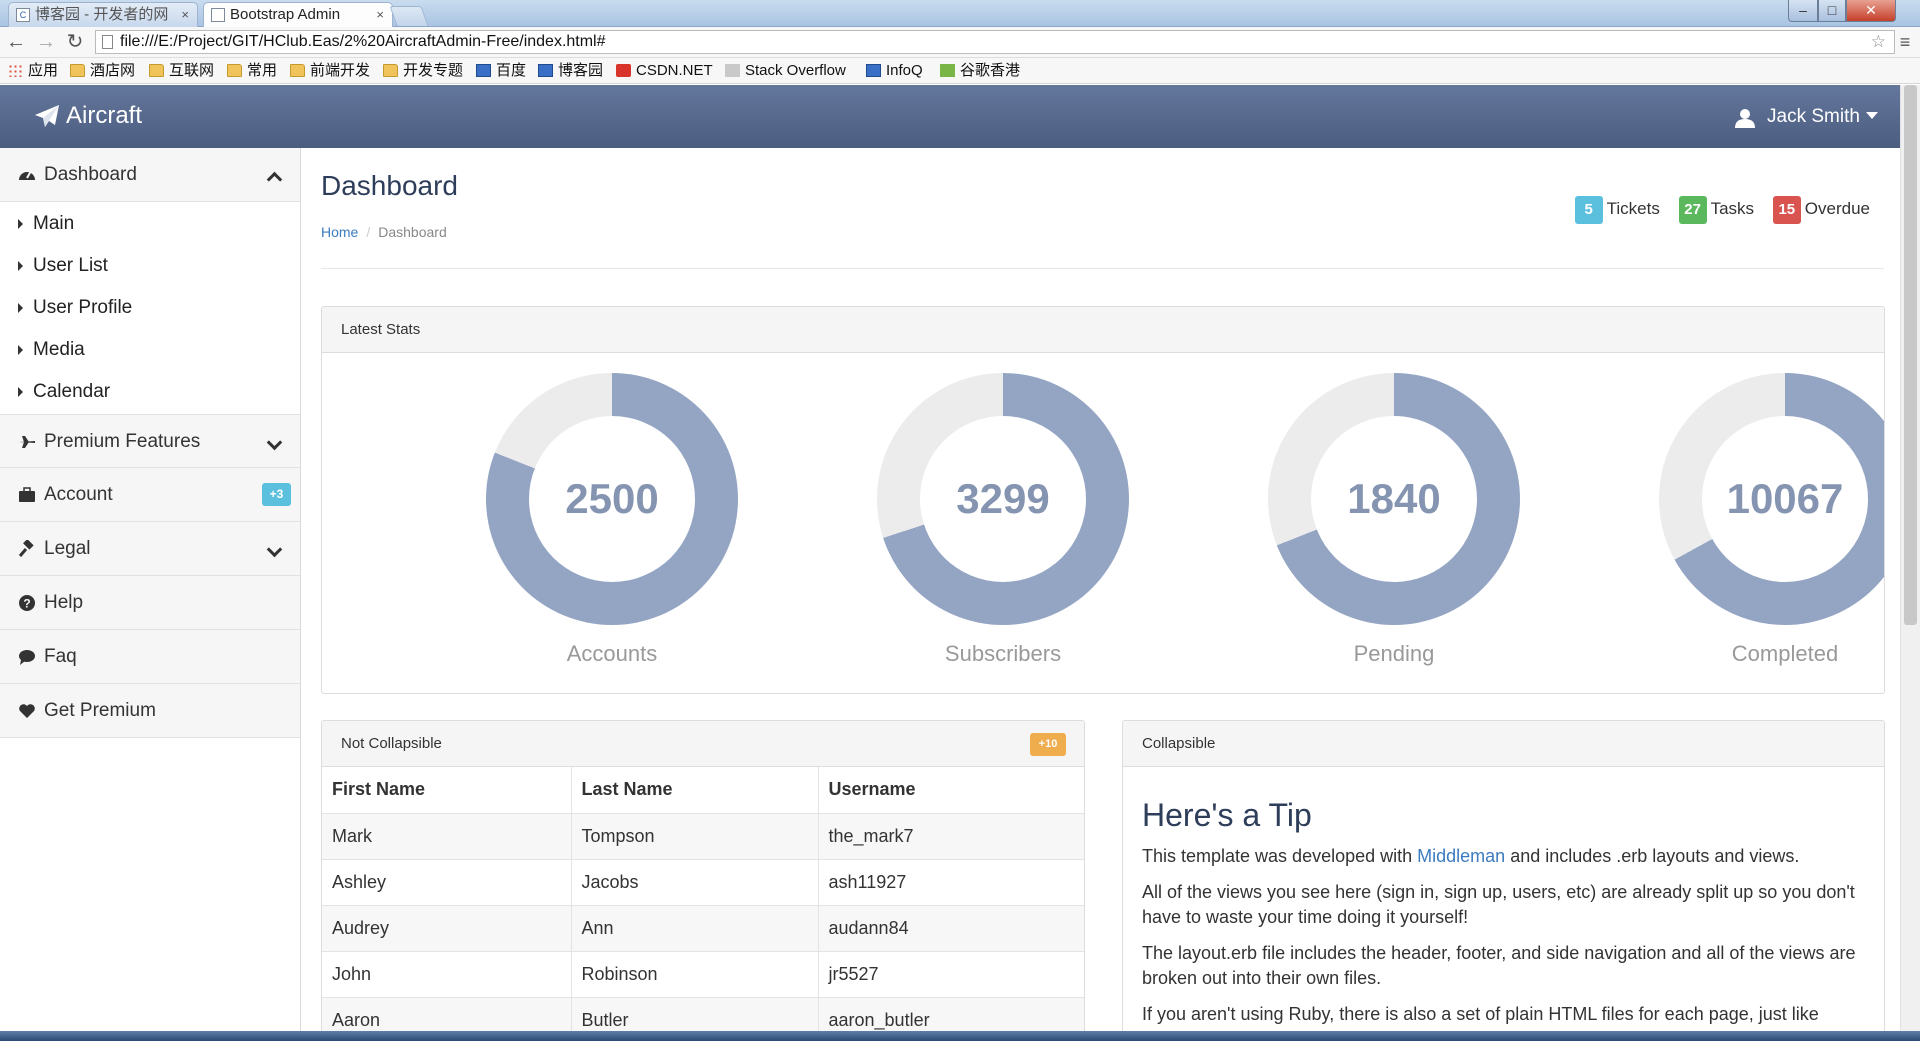  What do you see at coordinates (951, 928) in the screenshot?
I see `cell-username: audann84` at bounding box center [951, 928].